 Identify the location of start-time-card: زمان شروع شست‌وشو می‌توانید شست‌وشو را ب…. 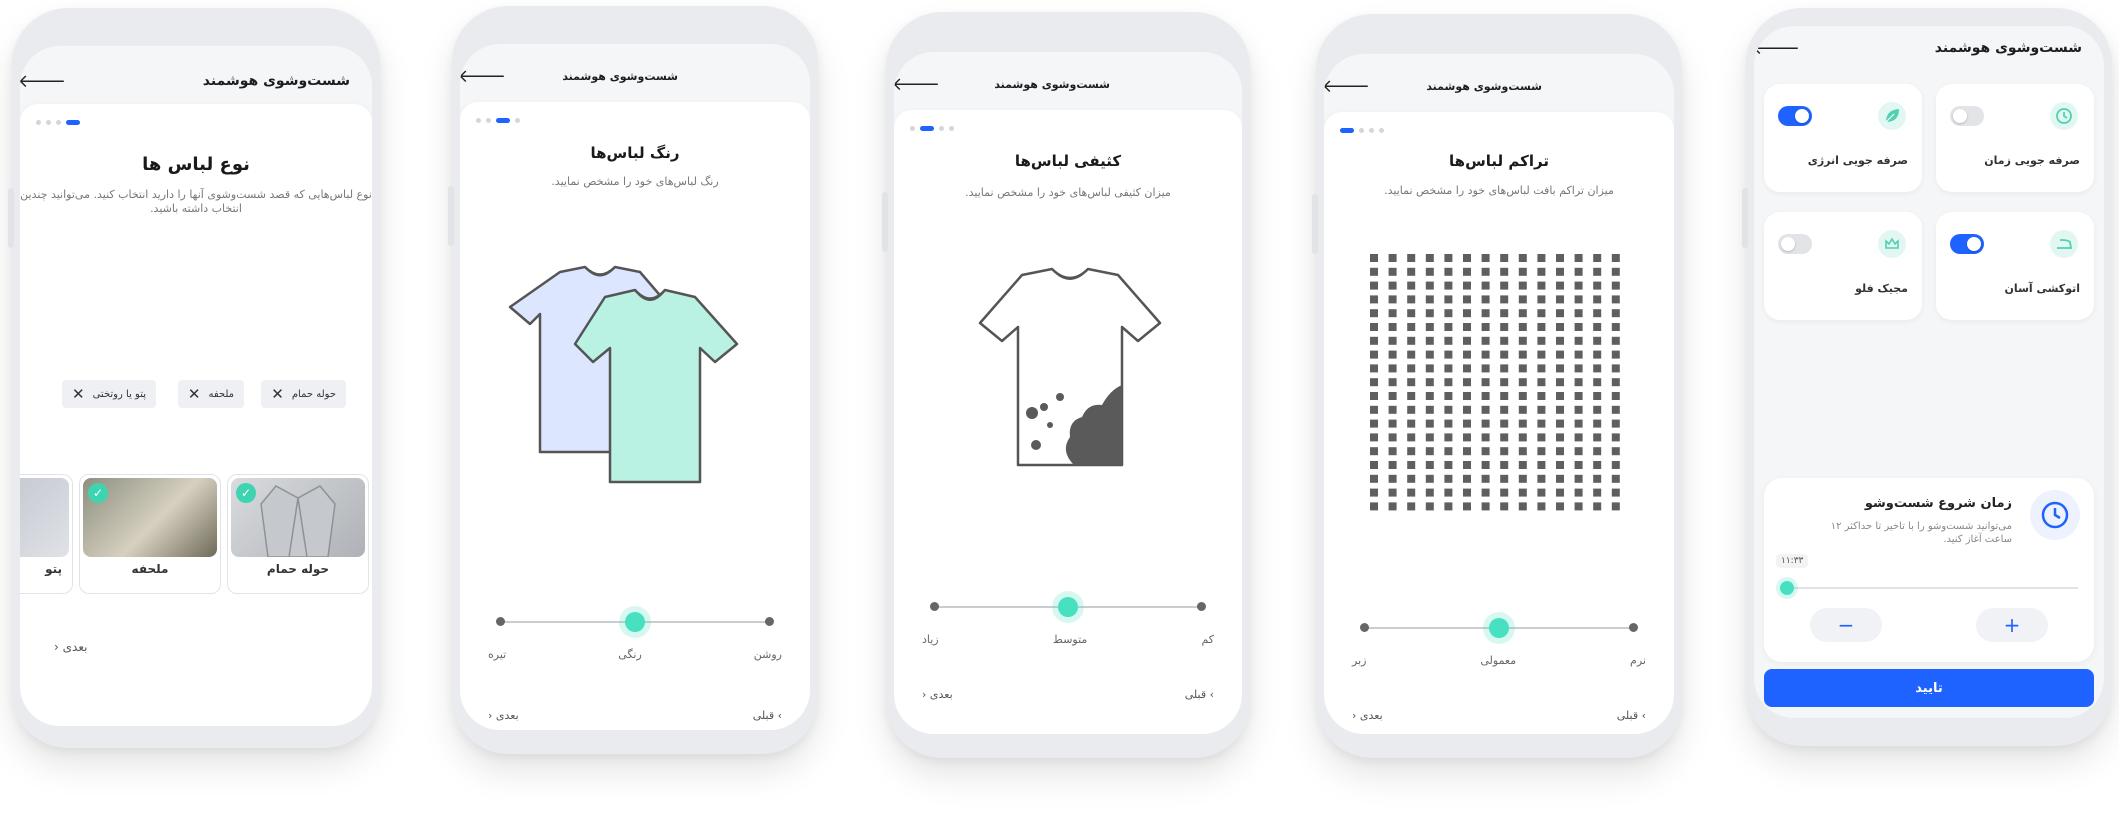
(1929, 570).